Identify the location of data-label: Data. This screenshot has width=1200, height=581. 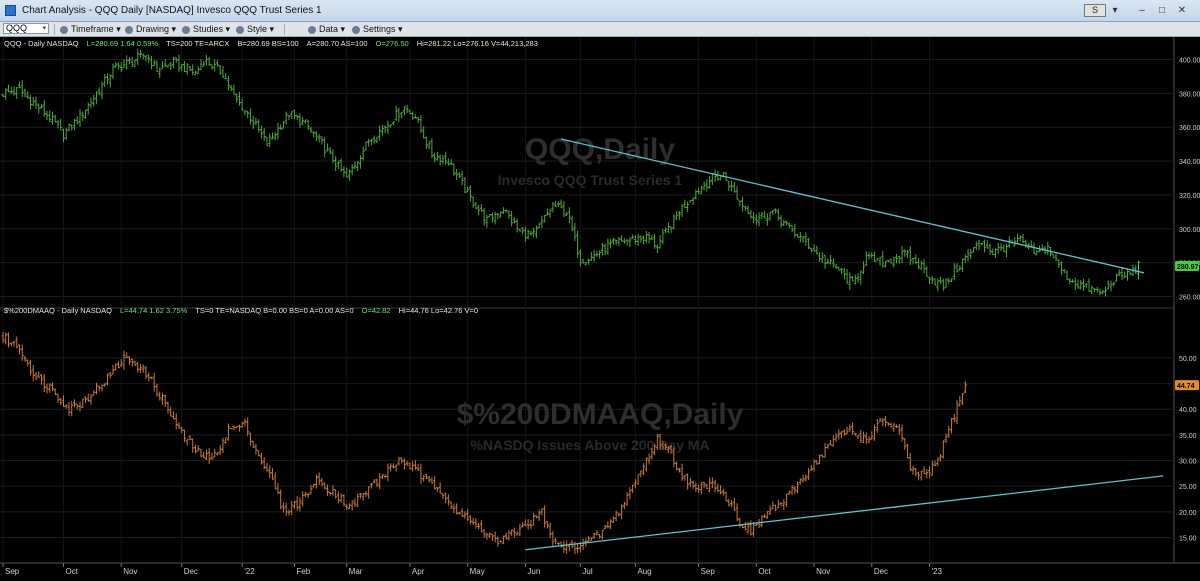
(329, 29).